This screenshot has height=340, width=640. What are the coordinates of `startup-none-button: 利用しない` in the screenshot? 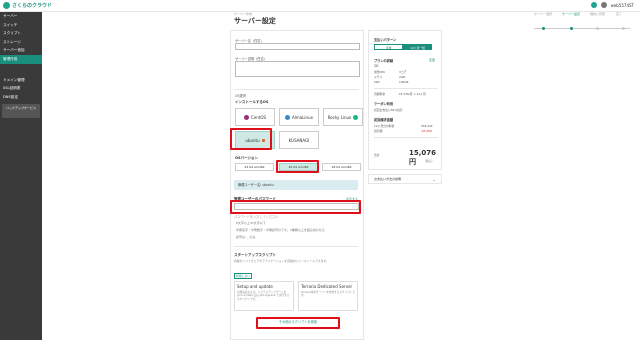 It's located at (243, 276).